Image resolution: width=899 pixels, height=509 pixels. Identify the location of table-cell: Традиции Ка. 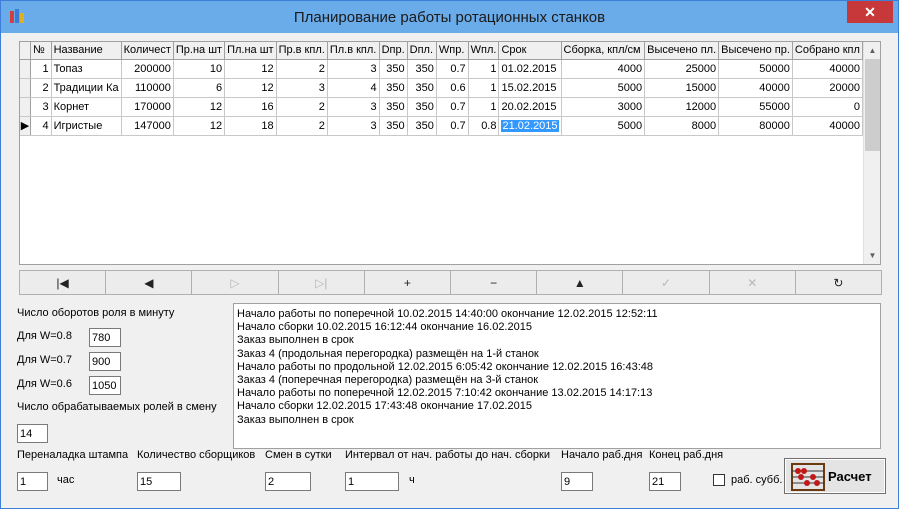
(86, 88).